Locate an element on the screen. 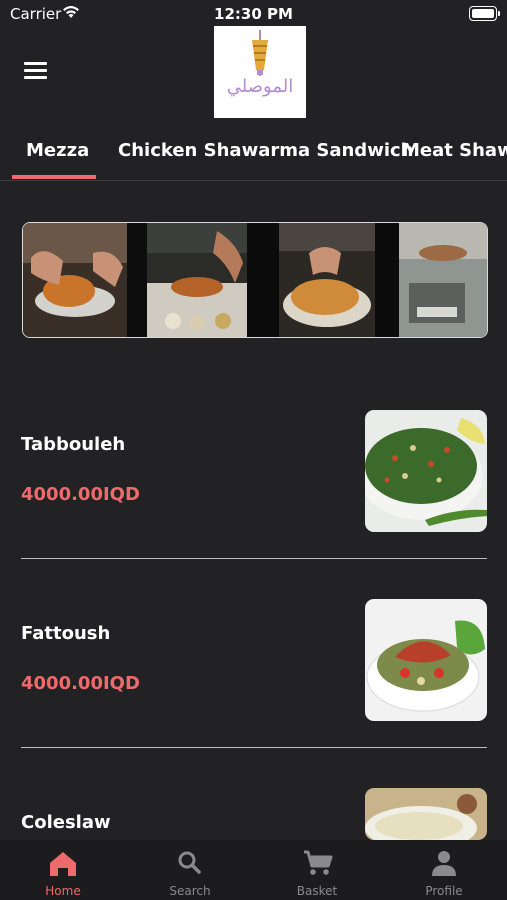 The width and height of the screenshot is (507, 900). brand-logo: الموصلي is located at coordinates (260, 72).